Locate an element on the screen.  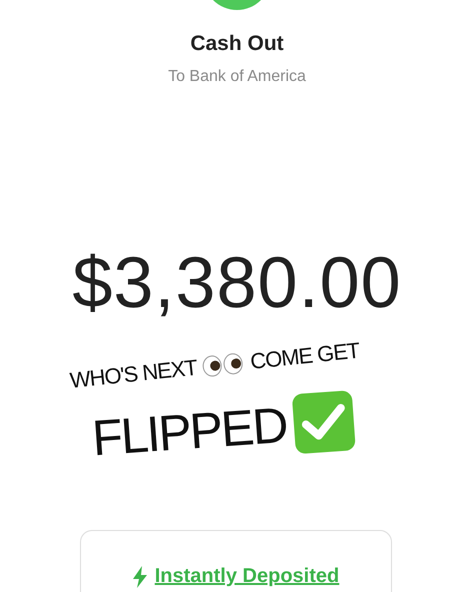
bank-subtitle: To Bank of America is located at coordinates (237, 77).